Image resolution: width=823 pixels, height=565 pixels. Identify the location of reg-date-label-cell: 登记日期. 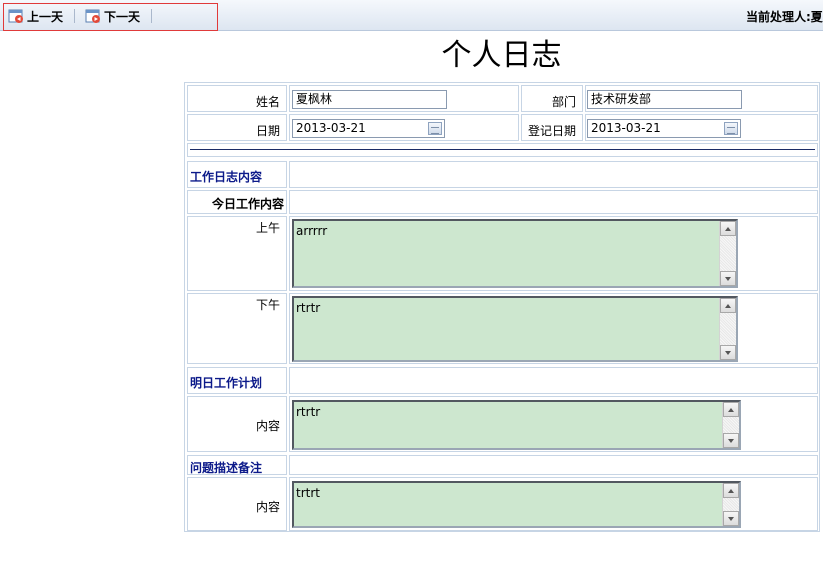
(552, 127).